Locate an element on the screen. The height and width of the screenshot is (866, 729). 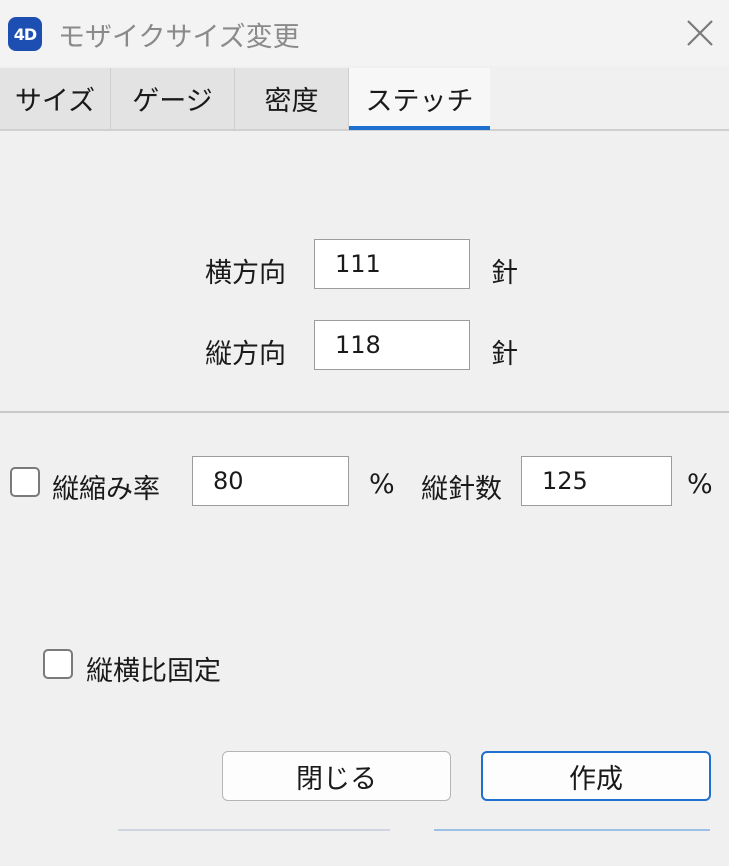
app-icon: 4D is located at coordinates (25, 34).